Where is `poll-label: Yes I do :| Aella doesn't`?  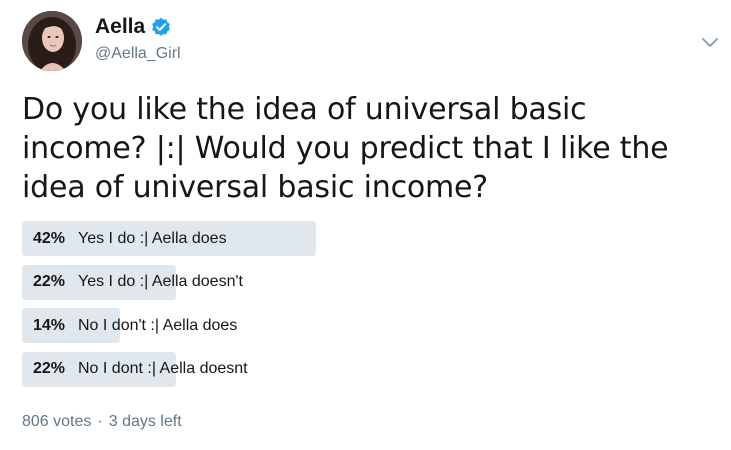
poll-label: Yes I do :| Aella doesn't is located at coordinates (160, 281).